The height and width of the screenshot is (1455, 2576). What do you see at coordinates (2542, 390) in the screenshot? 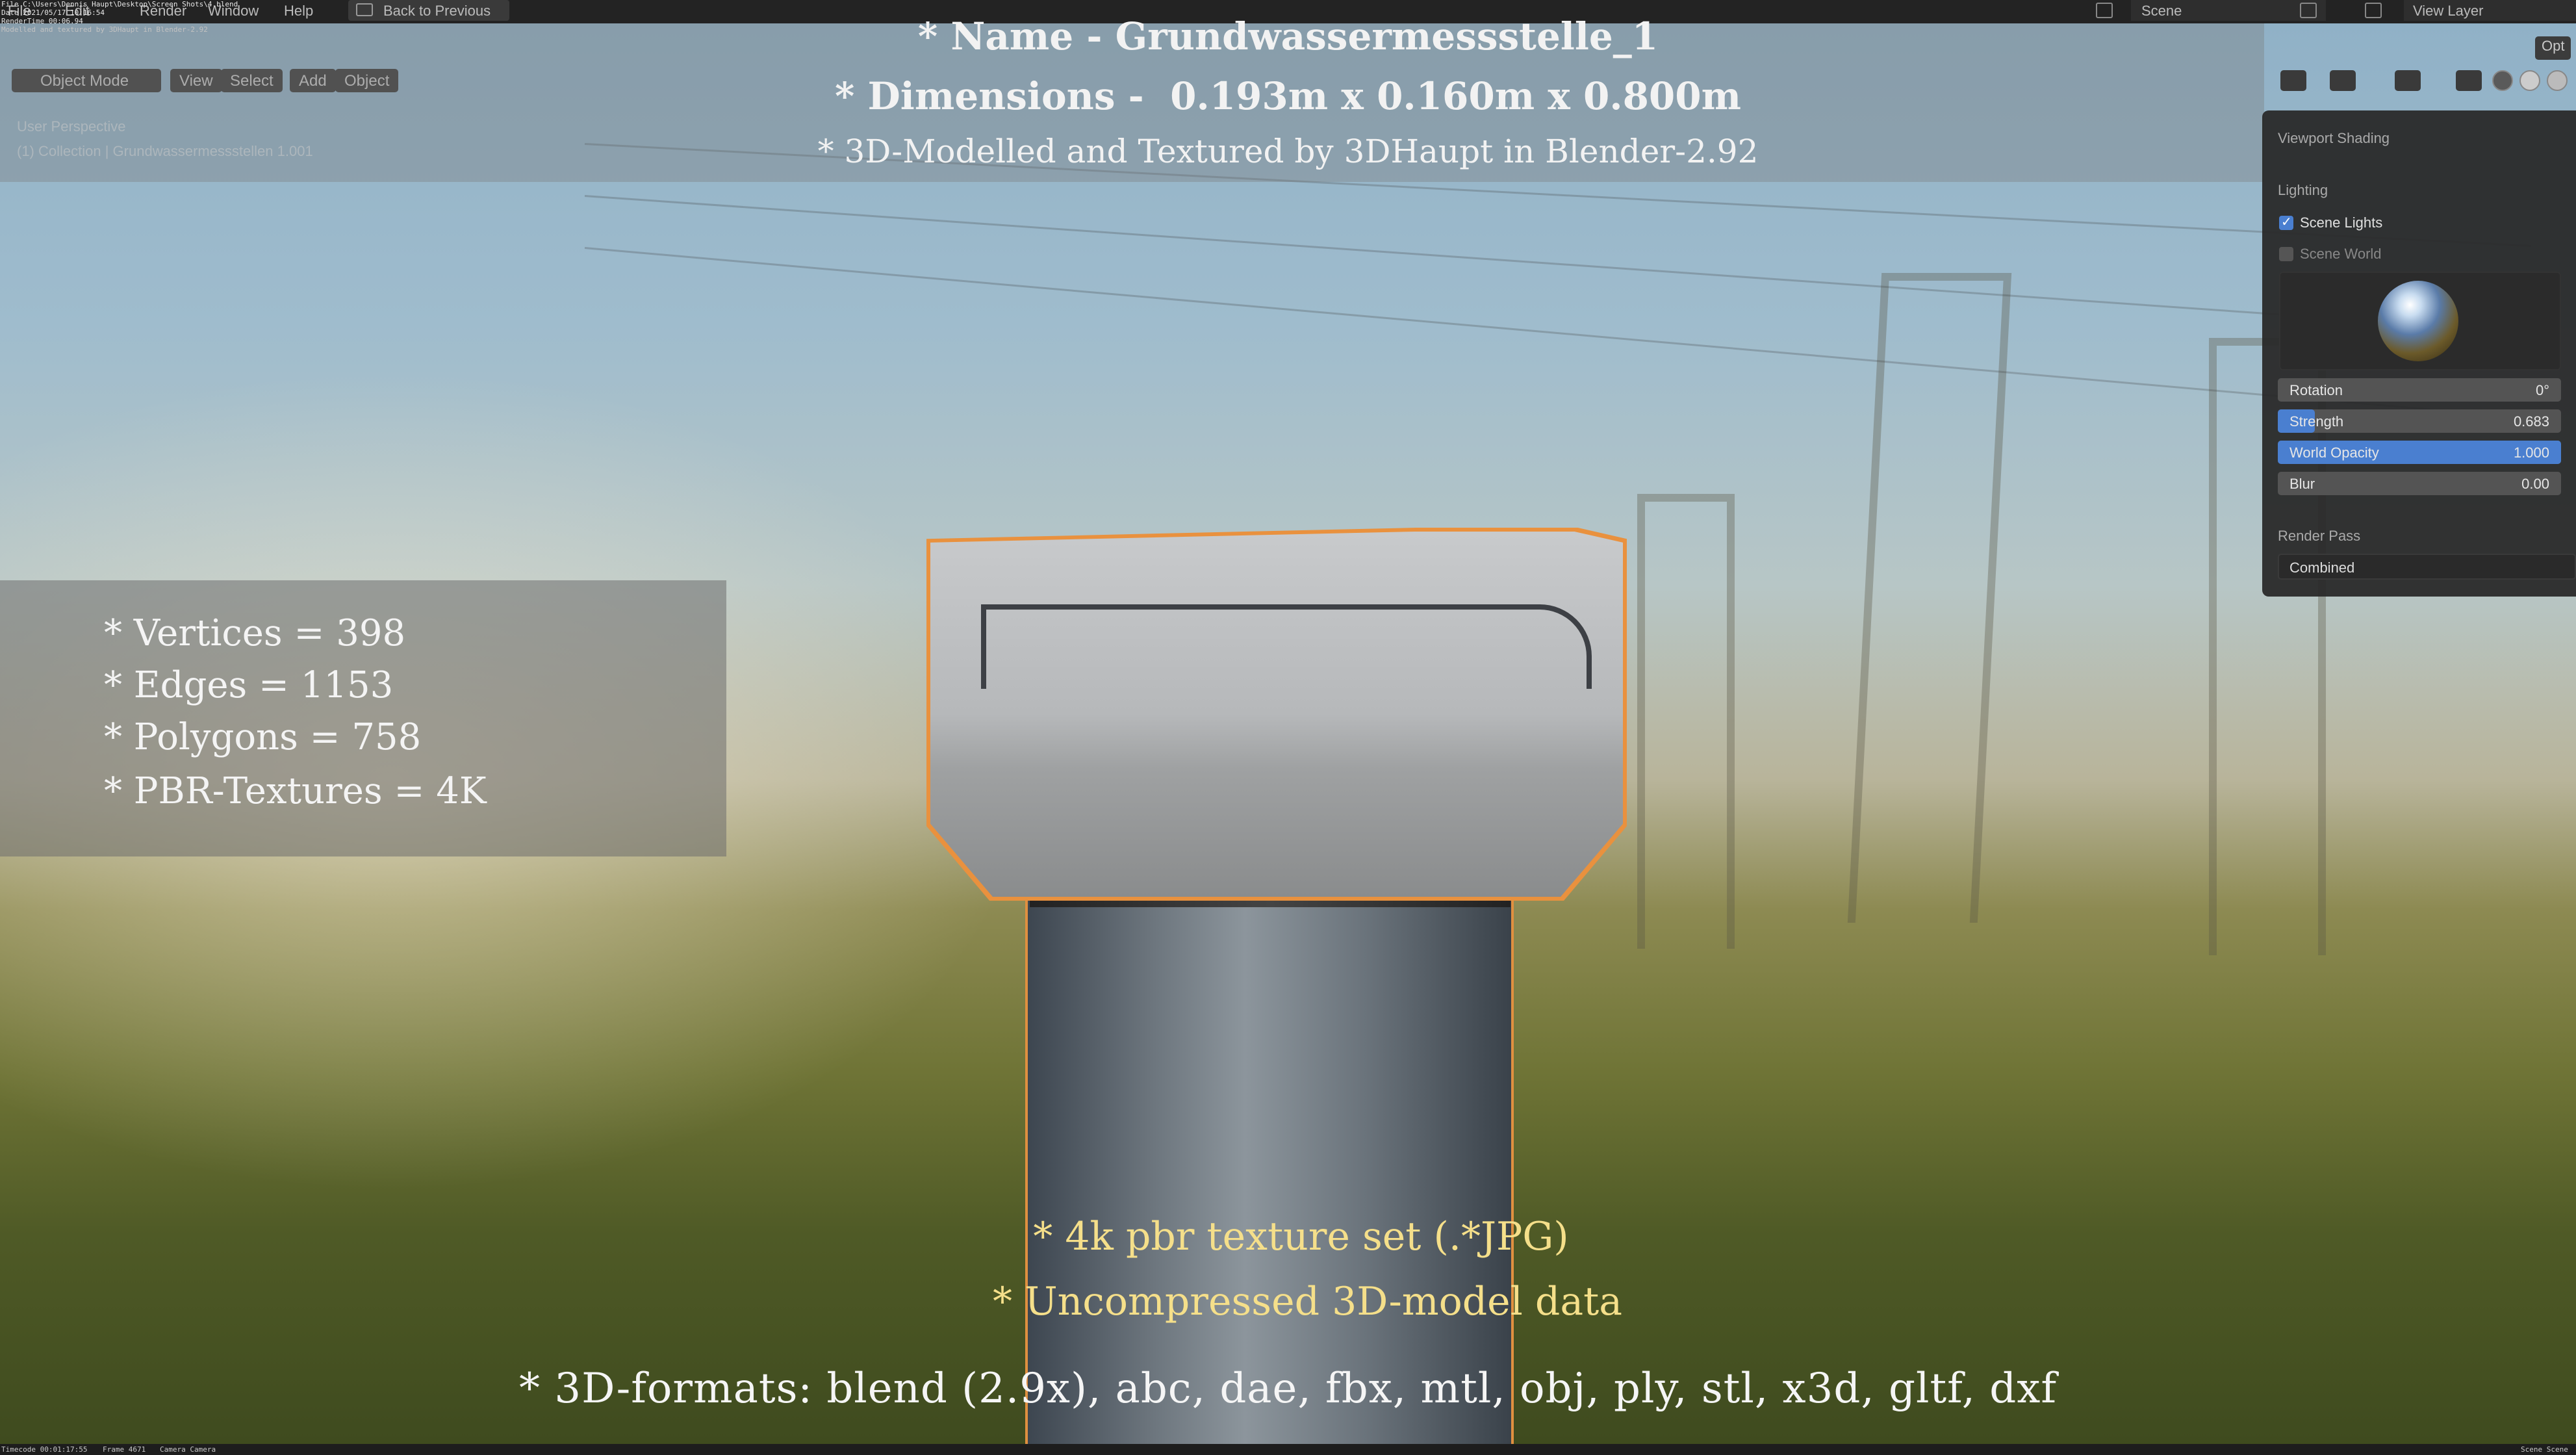
I see `rotation-value: 0°` at bounding box center [2542, 390].